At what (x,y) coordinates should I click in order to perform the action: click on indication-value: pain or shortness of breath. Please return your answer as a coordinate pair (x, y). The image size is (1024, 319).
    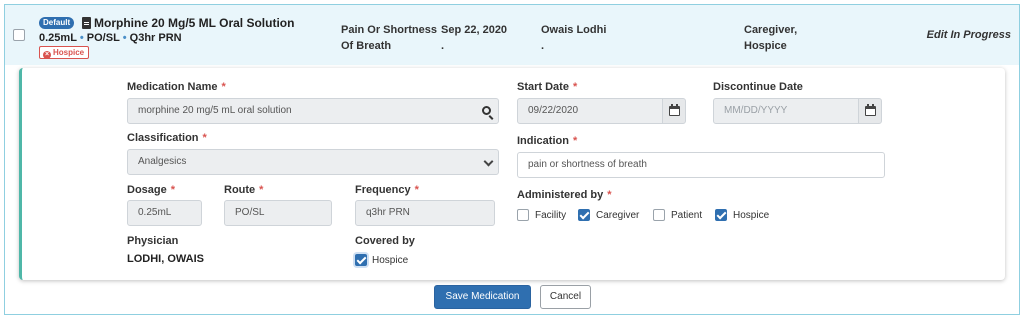
    Looking at the image, I should click on (587, 164).